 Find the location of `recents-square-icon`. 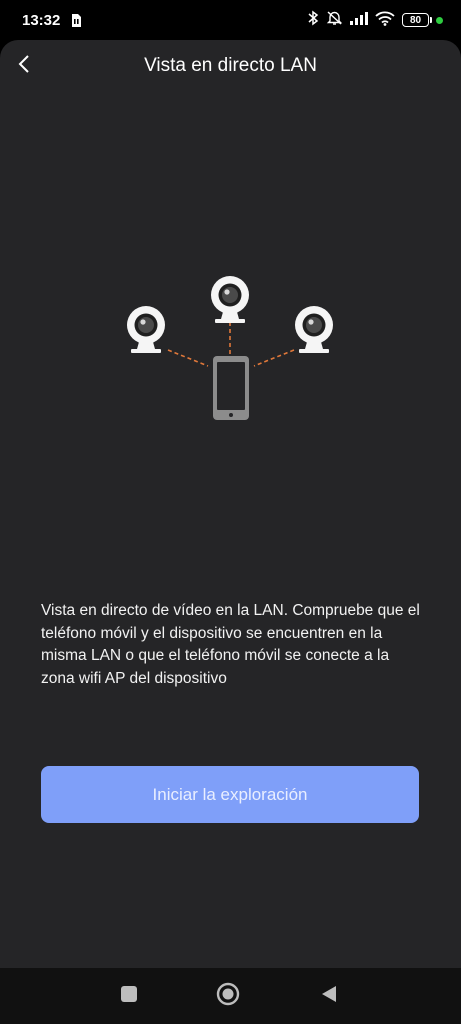

recents-square-icon is located at coordinates (129, 996).